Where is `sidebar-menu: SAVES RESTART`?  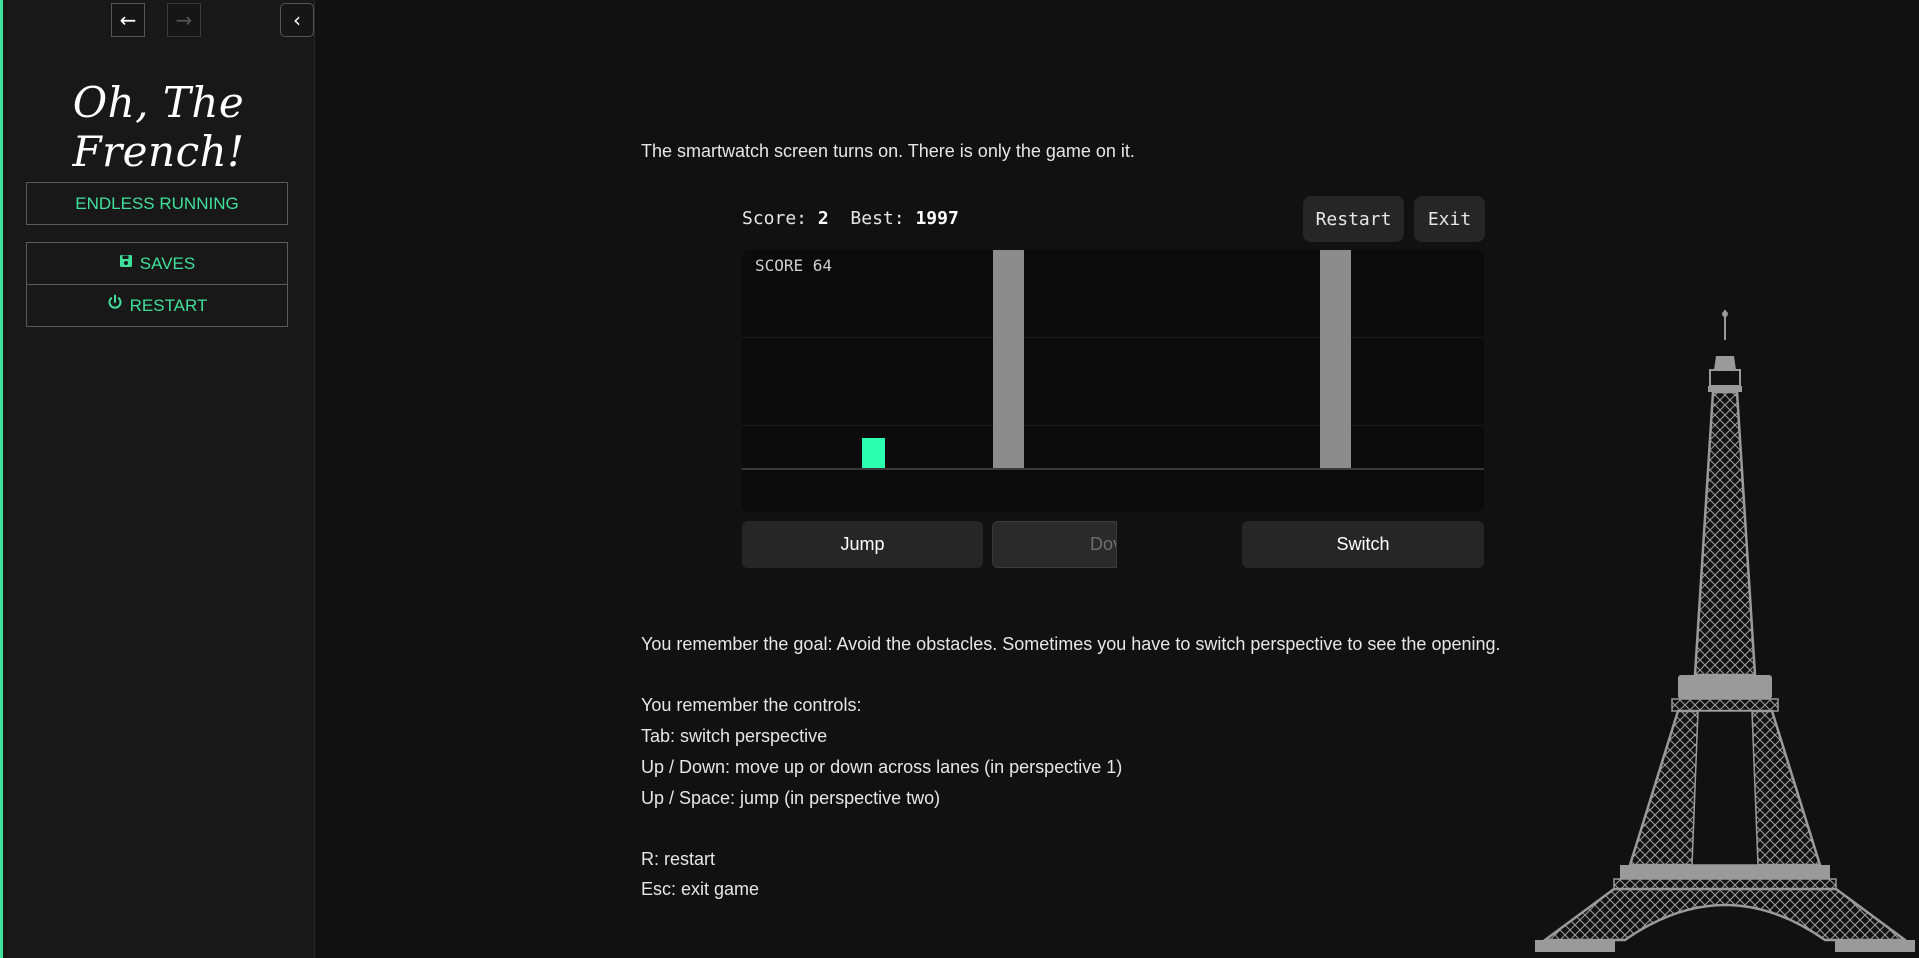
sidebar-menu: SAVES RESTART is located at coordinates (157, 284).